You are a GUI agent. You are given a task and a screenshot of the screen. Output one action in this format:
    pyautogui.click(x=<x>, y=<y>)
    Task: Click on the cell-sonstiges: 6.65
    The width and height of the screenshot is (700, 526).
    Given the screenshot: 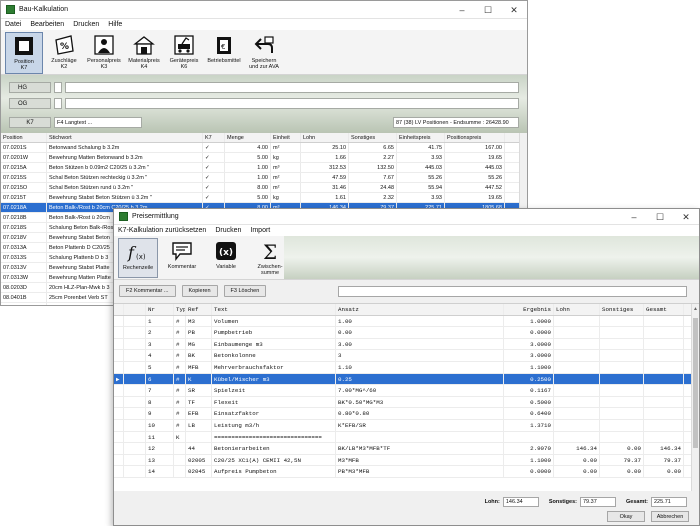 What is the action you would take?
    pyautogui.click(x=373, y=147)
    